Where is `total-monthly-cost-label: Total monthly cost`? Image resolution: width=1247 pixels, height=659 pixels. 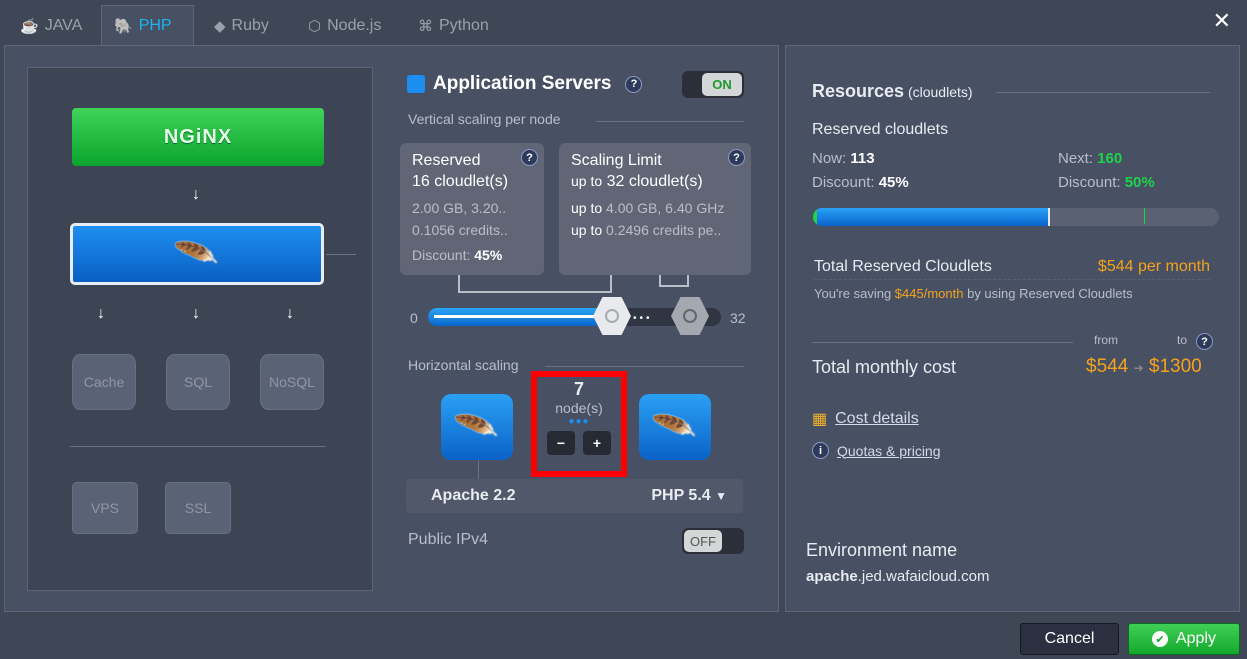
total-monthly-cost-label: Total monthly cost is located at coordinates (884, 367).